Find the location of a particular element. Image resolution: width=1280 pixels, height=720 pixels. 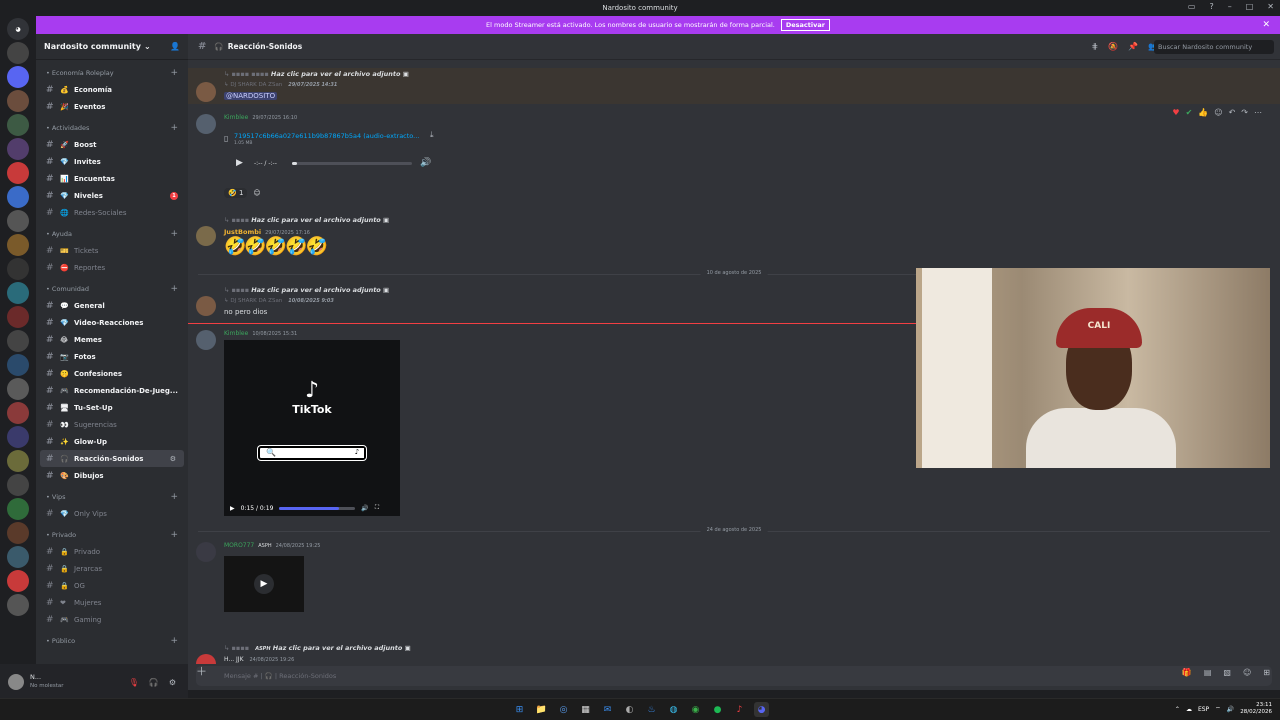

message-input: Mensaje # | 🎧 | Reacción-Sonidos is located at coordinates (734, 676).